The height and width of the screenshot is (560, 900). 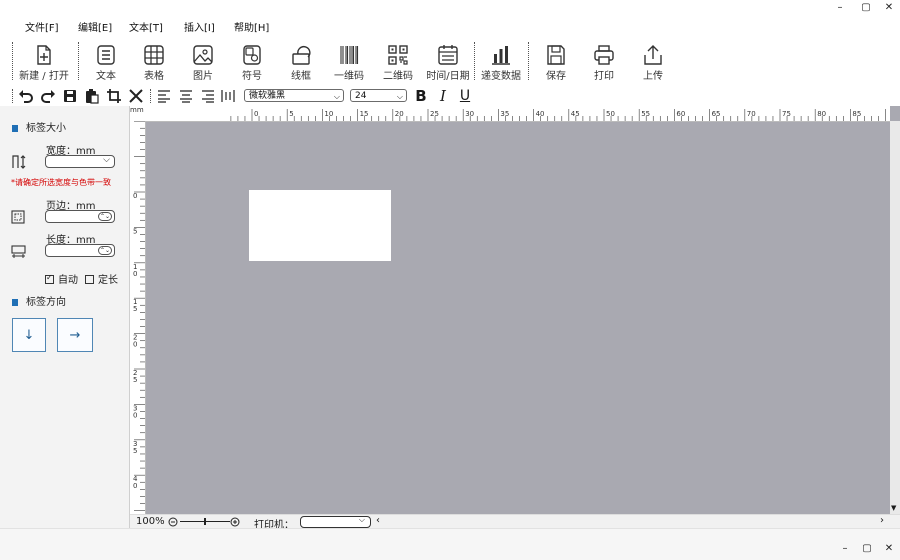 I want to click on font-size-select: 24 ⌵, so click(x=378, y=95).